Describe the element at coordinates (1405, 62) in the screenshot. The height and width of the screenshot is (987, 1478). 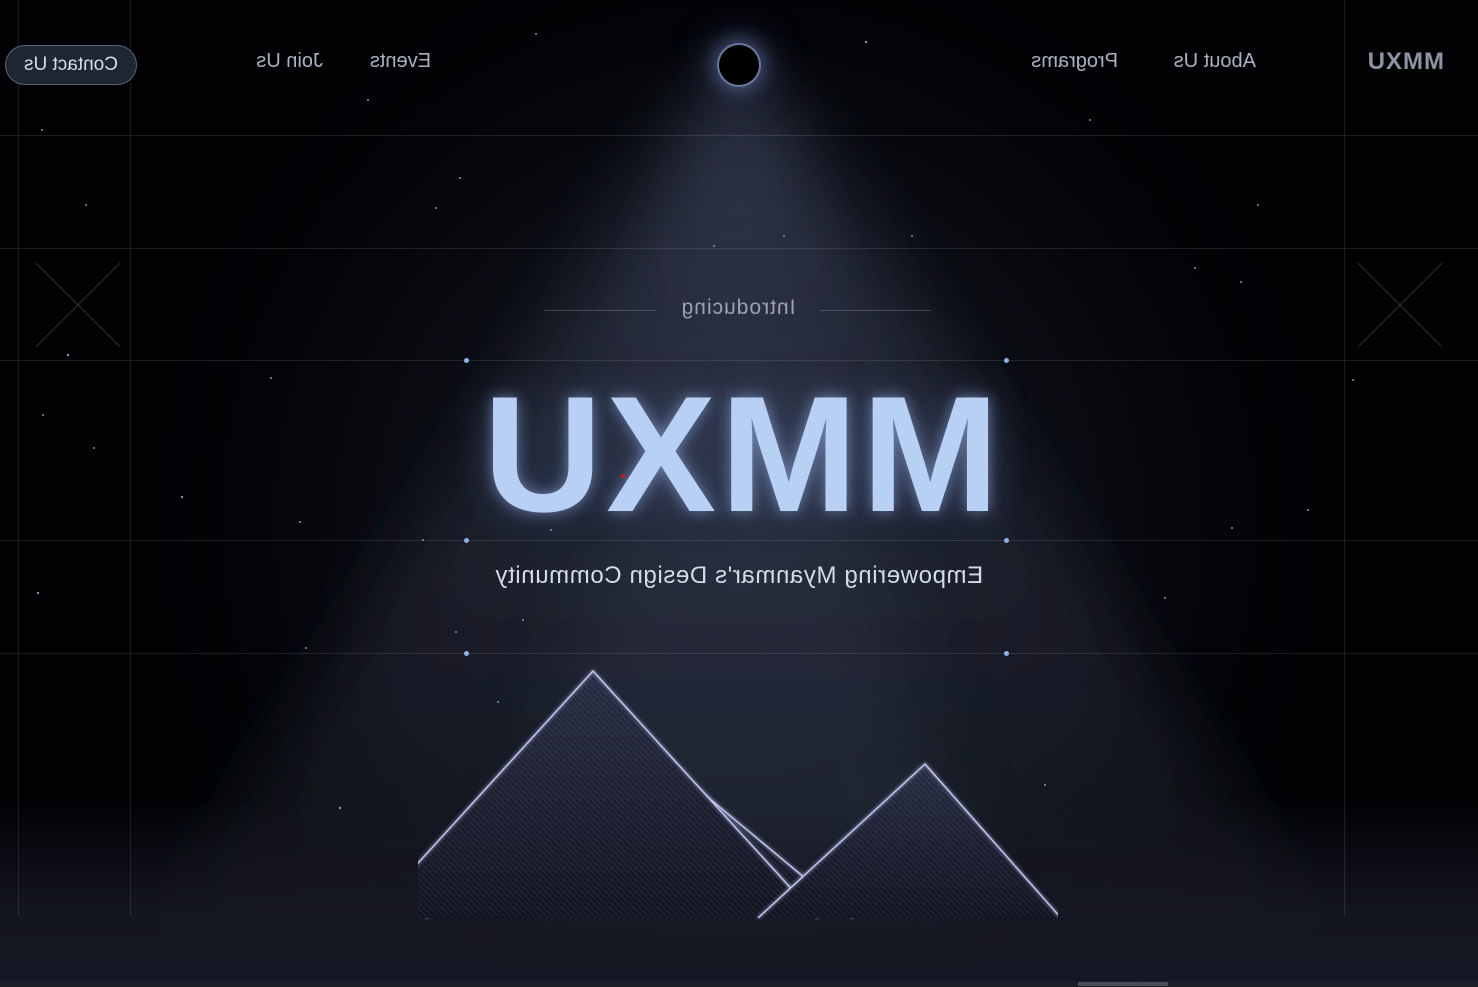
I see `site-logo: MMXU` at that location.